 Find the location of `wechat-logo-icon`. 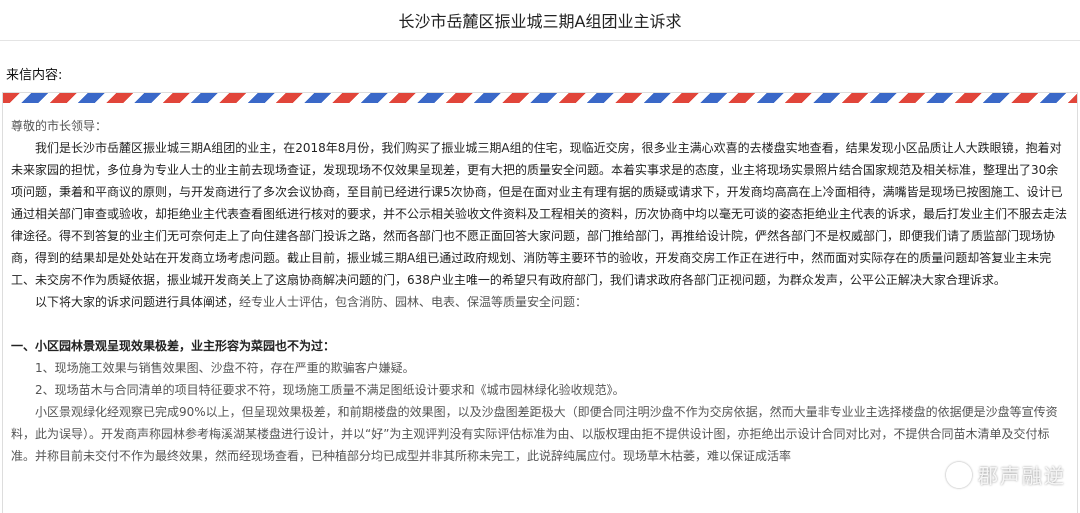

wechat-logo-icon is located at coordinates (959, 474).